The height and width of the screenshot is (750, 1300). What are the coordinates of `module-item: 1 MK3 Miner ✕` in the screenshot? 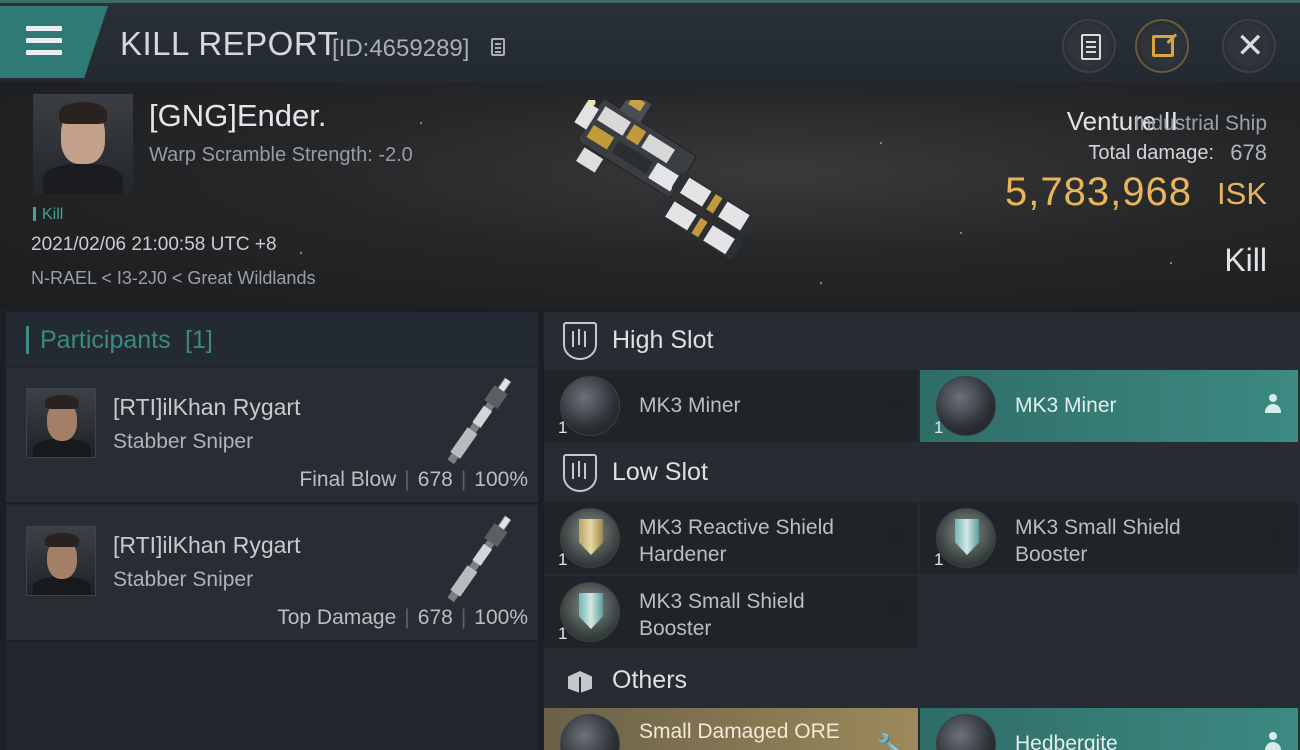 It's located at (731, 406).